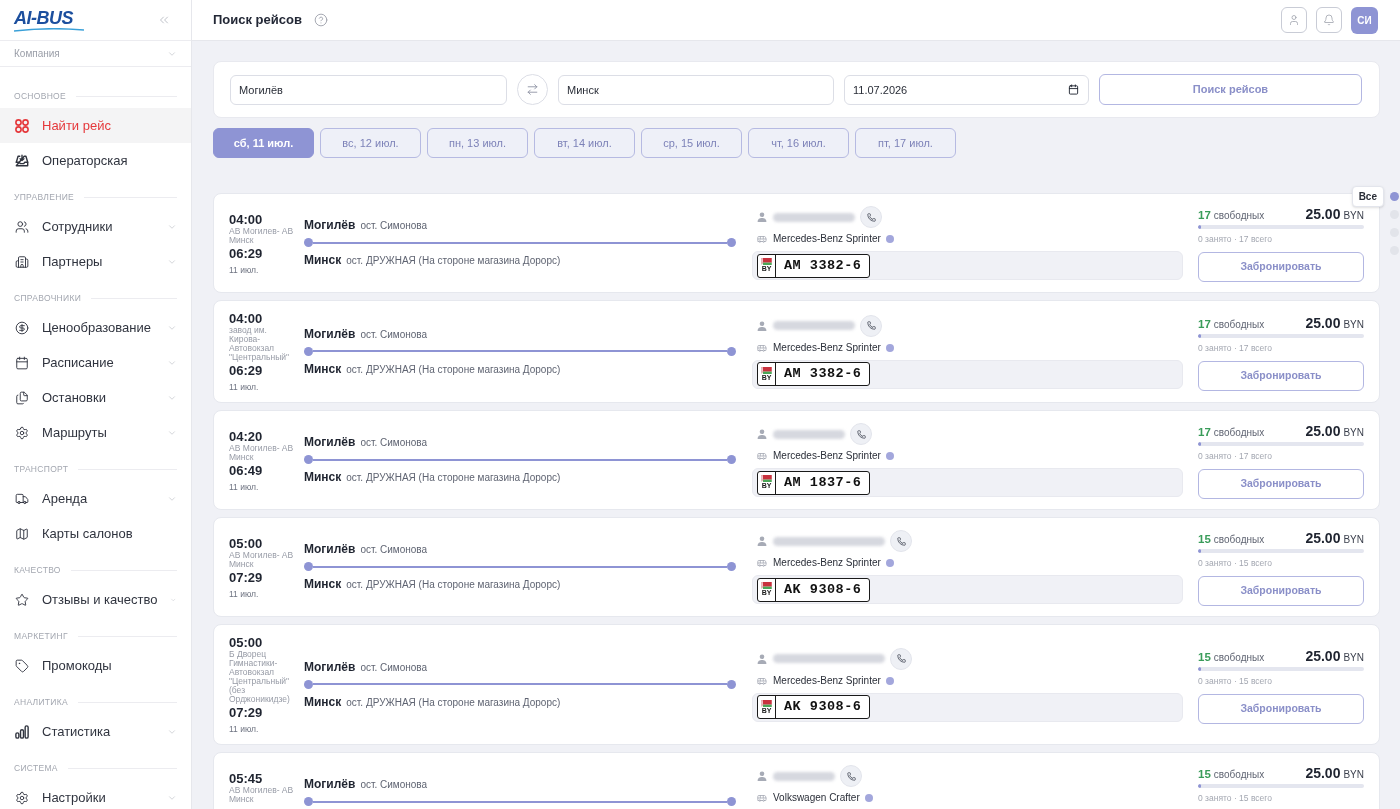 This screenshot has width=1400, height=809. Describe the element at coordinates (260, 677) in the screenshot. I see `boarding-stop: Б Дворец Гимнастики-Автовокзал "Центральный" (без Орджоникидзе)` at that location.